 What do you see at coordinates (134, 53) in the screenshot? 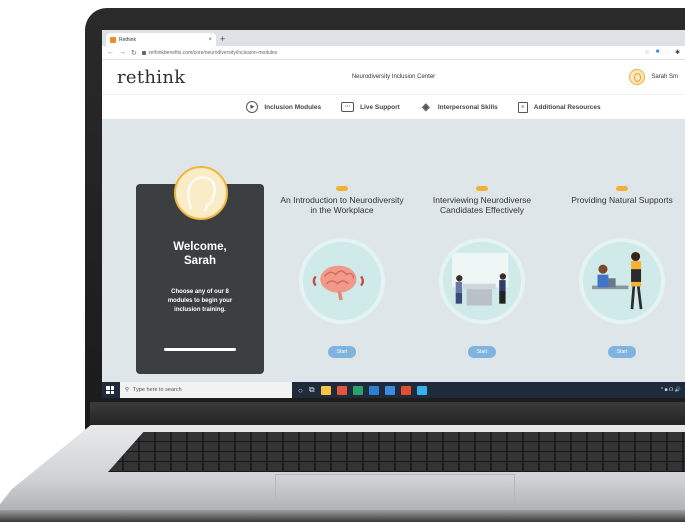
I see `reload-icon: ↻` at bounding box center [134, 53].